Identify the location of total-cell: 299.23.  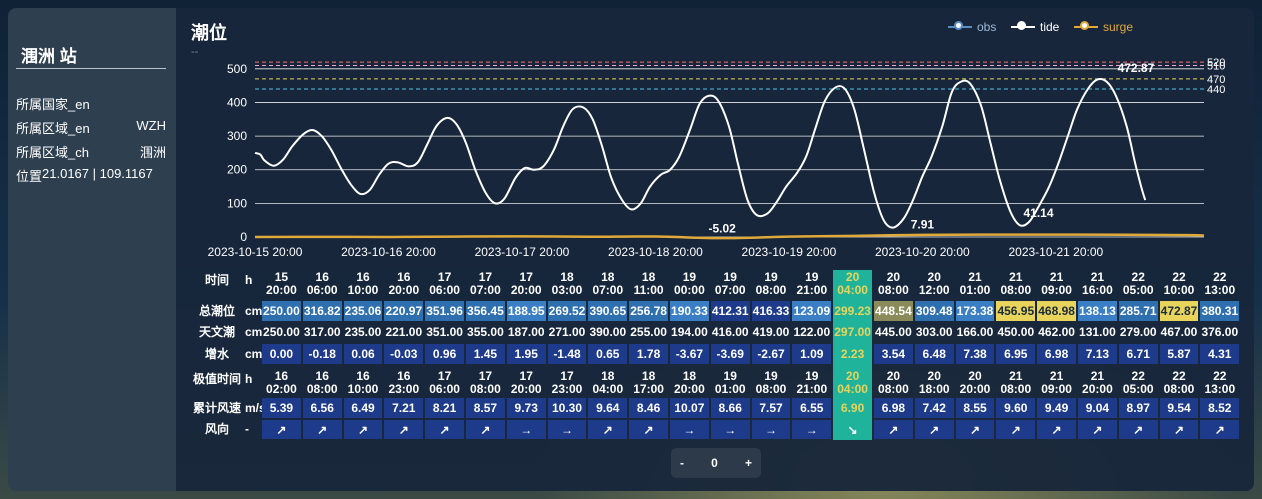
(852, 311).